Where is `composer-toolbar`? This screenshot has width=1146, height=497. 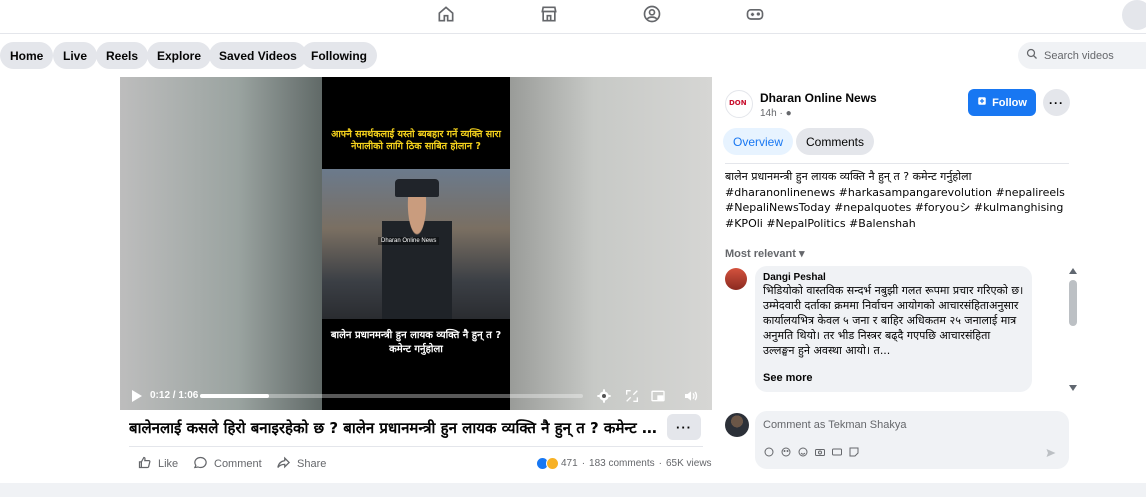
composer-toolbar is located at coordinates (811, 451).